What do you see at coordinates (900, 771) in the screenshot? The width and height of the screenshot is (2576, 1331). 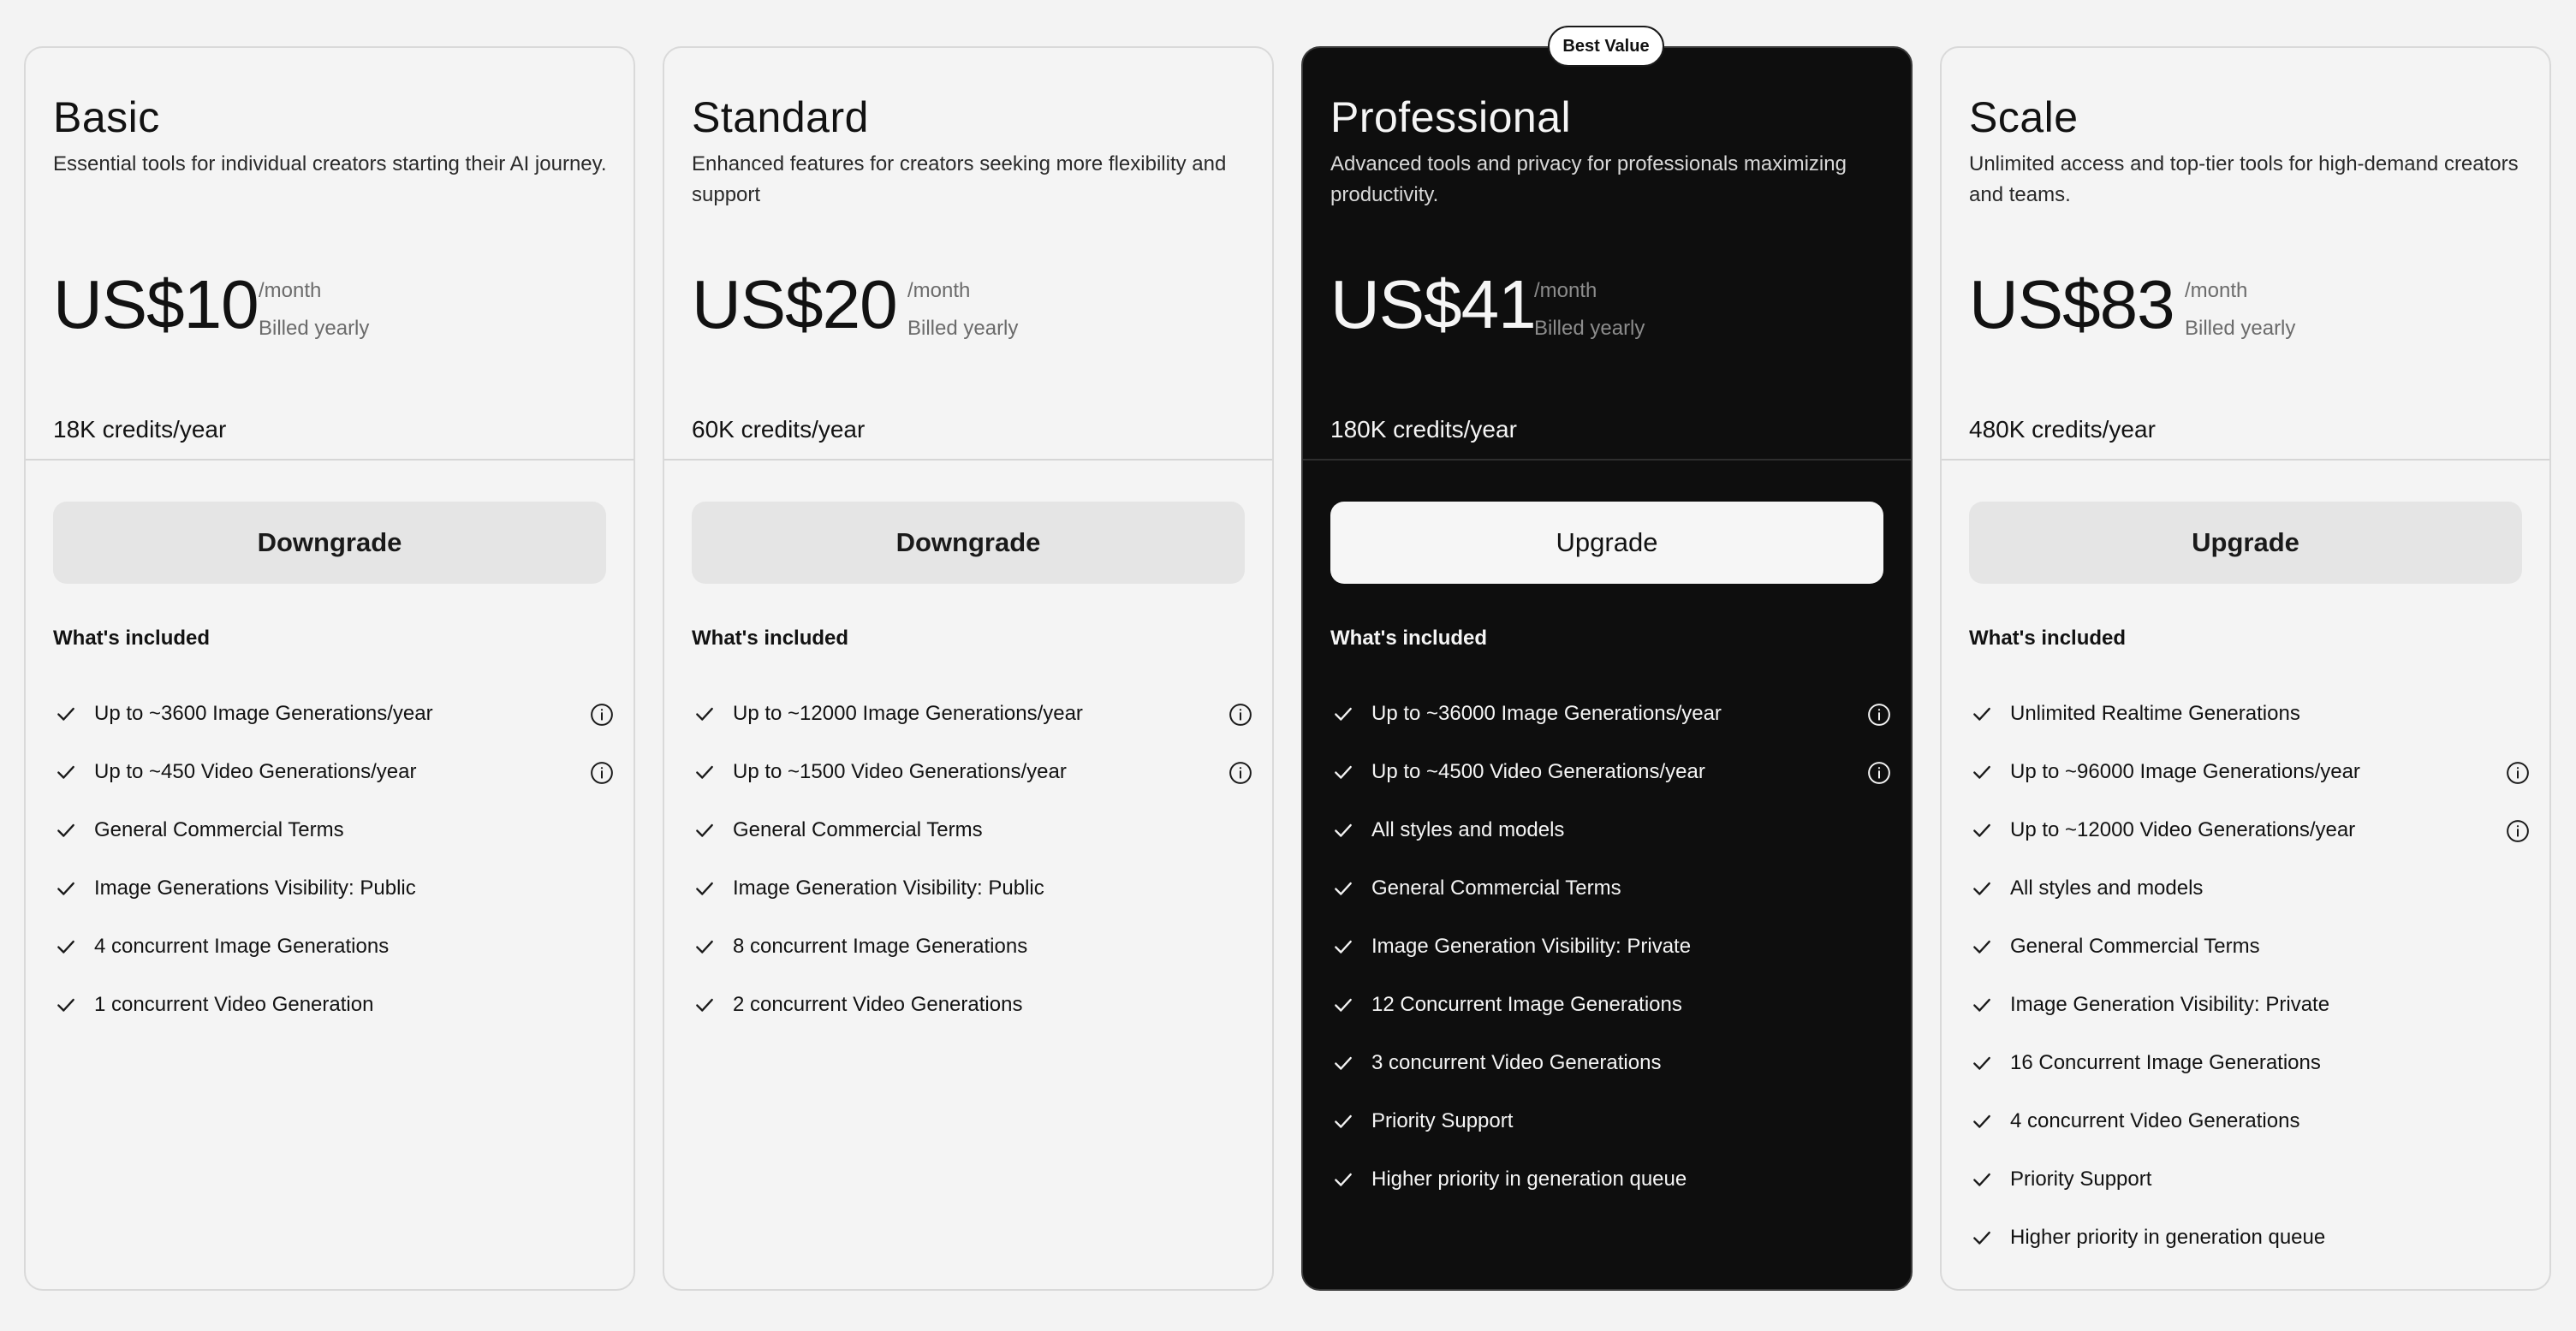 I see `feature-text: Up to ~1500 Video Generations/year` at bounding box center [900, 771].